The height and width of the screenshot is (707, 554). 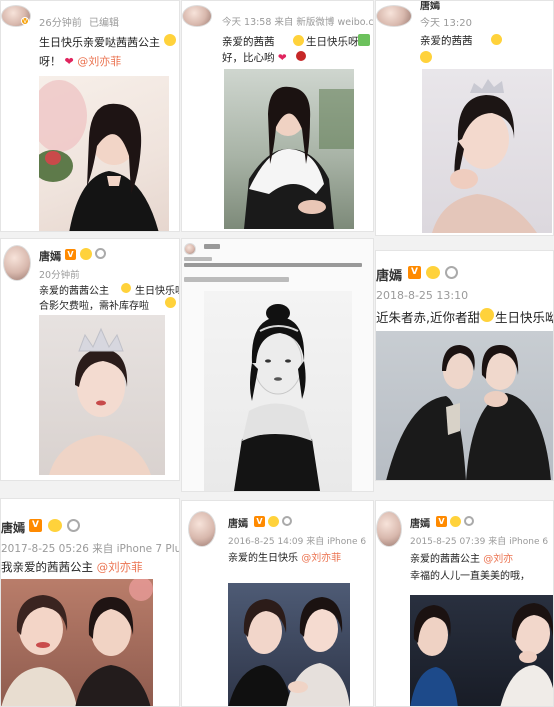 I want to click on post-timestamp: 2017-8-25 05:26 来自 iPhone 7 Plus, so click(x=90, y=549).